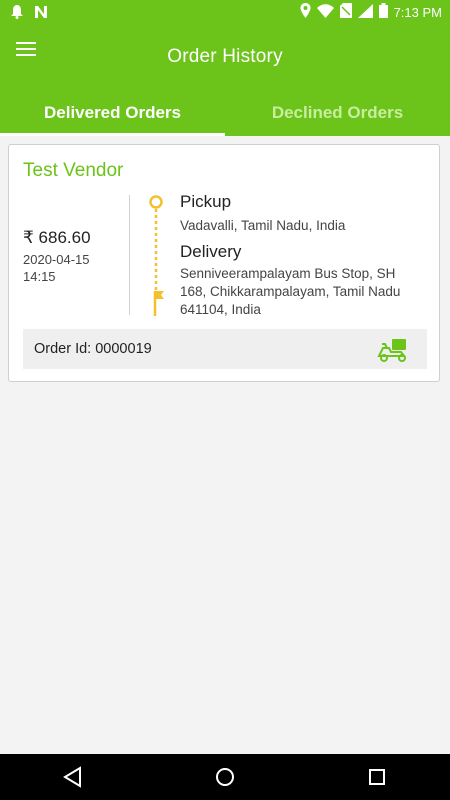  What do you see at coordinates (39, 276) in the screenshot?
I see `order-time: 14:15` at bounding box center [39, 276].